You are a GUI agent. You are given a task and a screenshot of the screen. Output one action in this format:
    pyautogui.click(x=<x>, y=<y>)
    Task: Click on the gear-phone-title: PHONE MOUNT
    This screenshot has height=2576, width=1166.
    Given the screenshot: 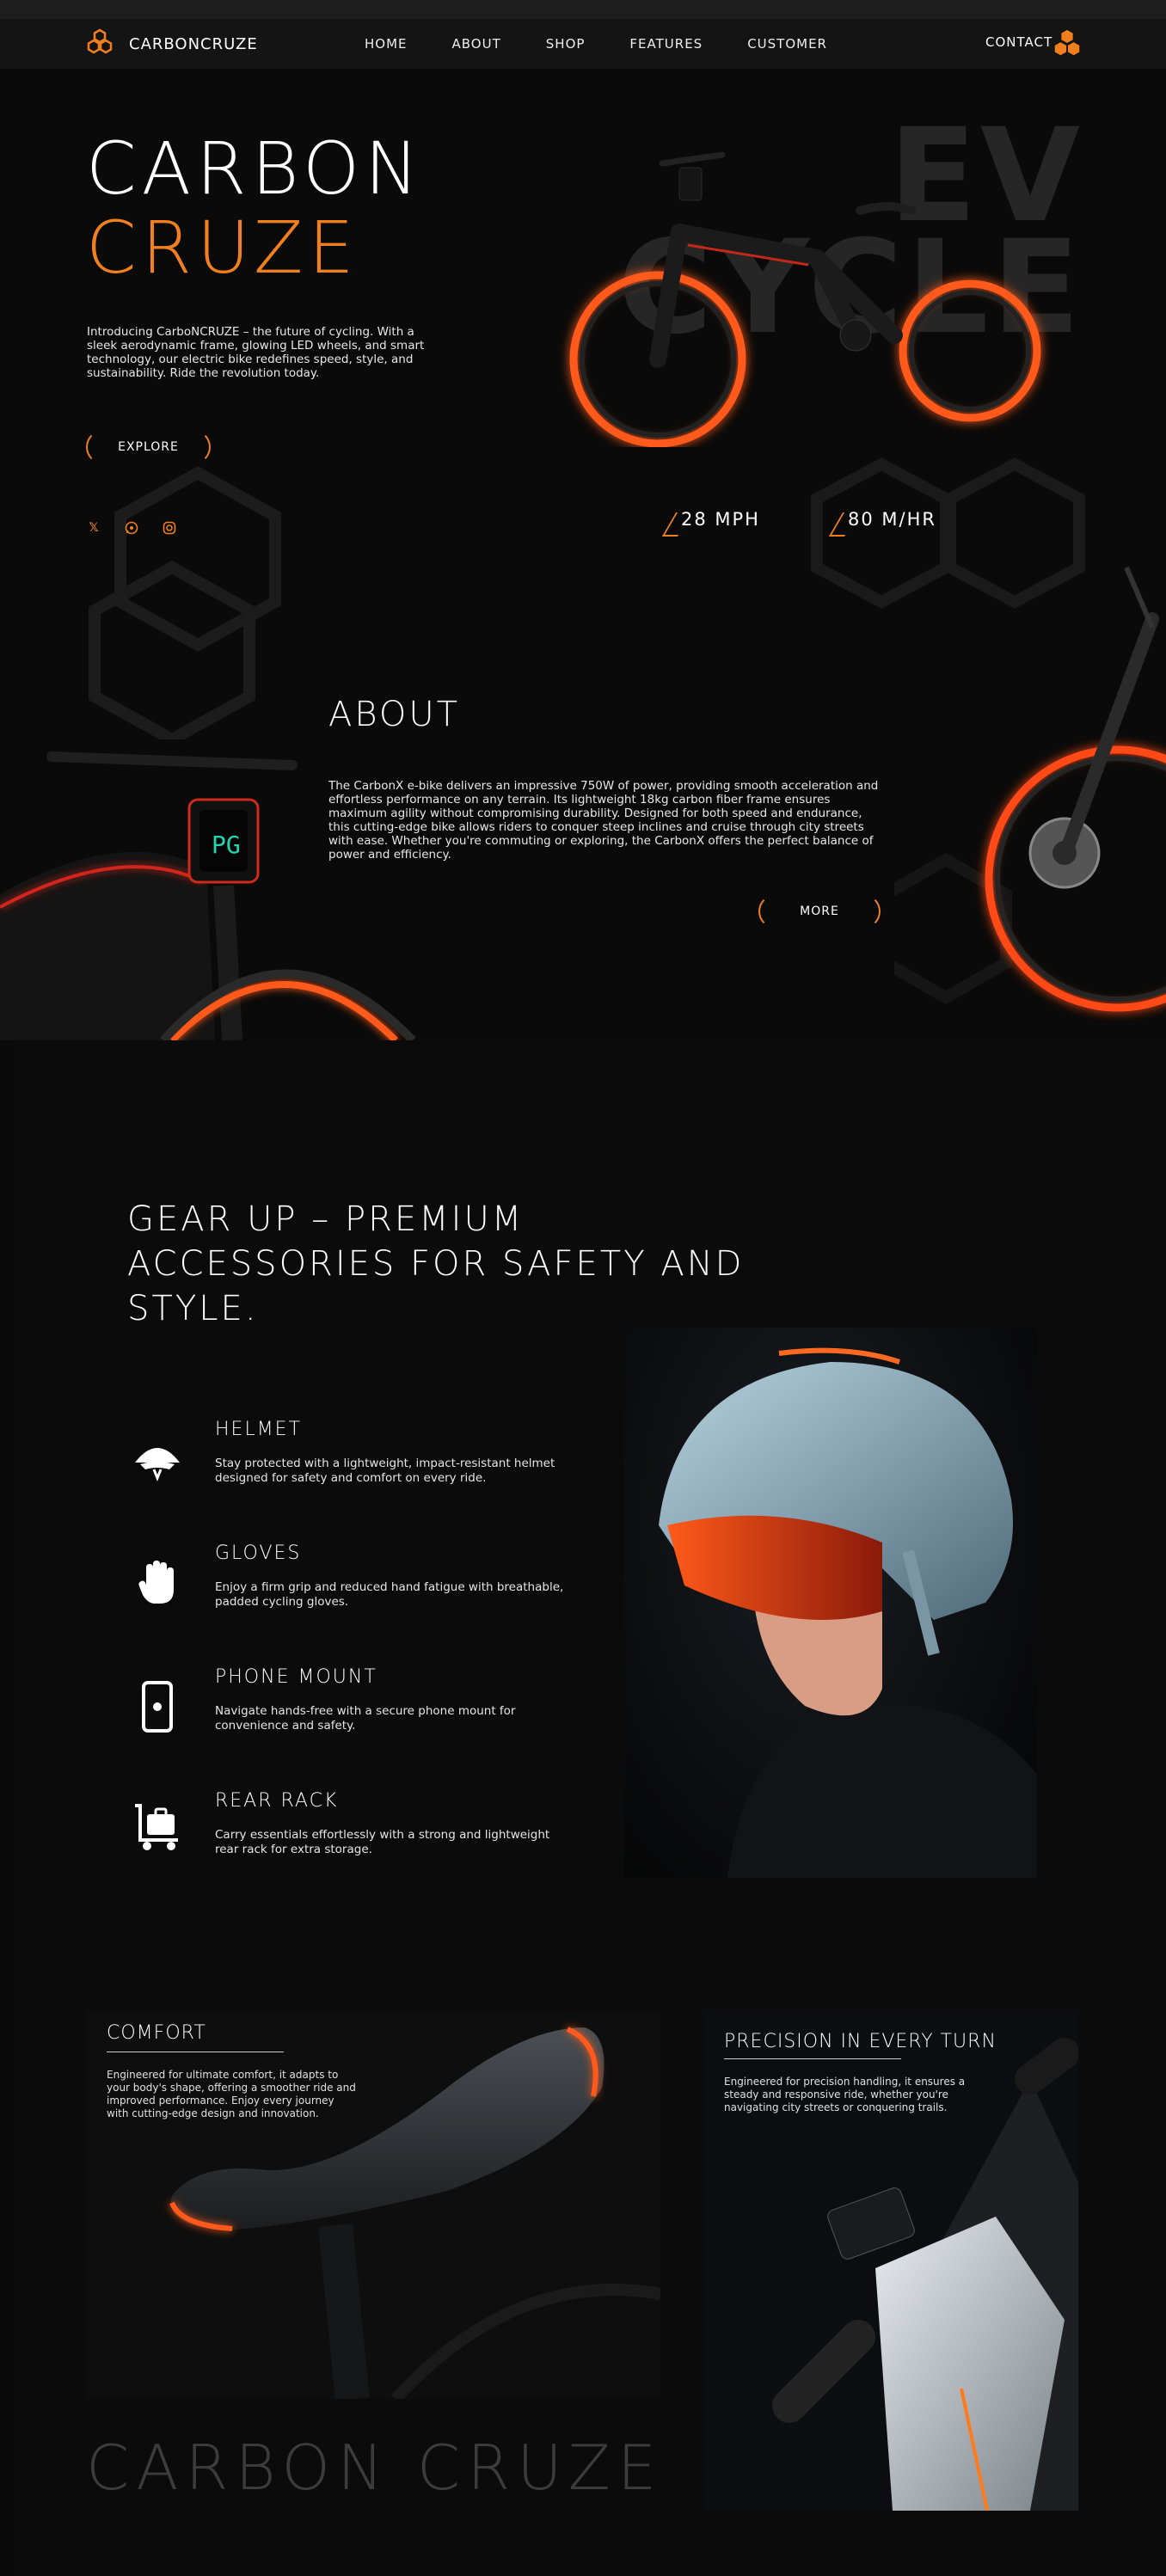 What is the action you would take?
    pyautogui.click(x=296, y=1677)
    